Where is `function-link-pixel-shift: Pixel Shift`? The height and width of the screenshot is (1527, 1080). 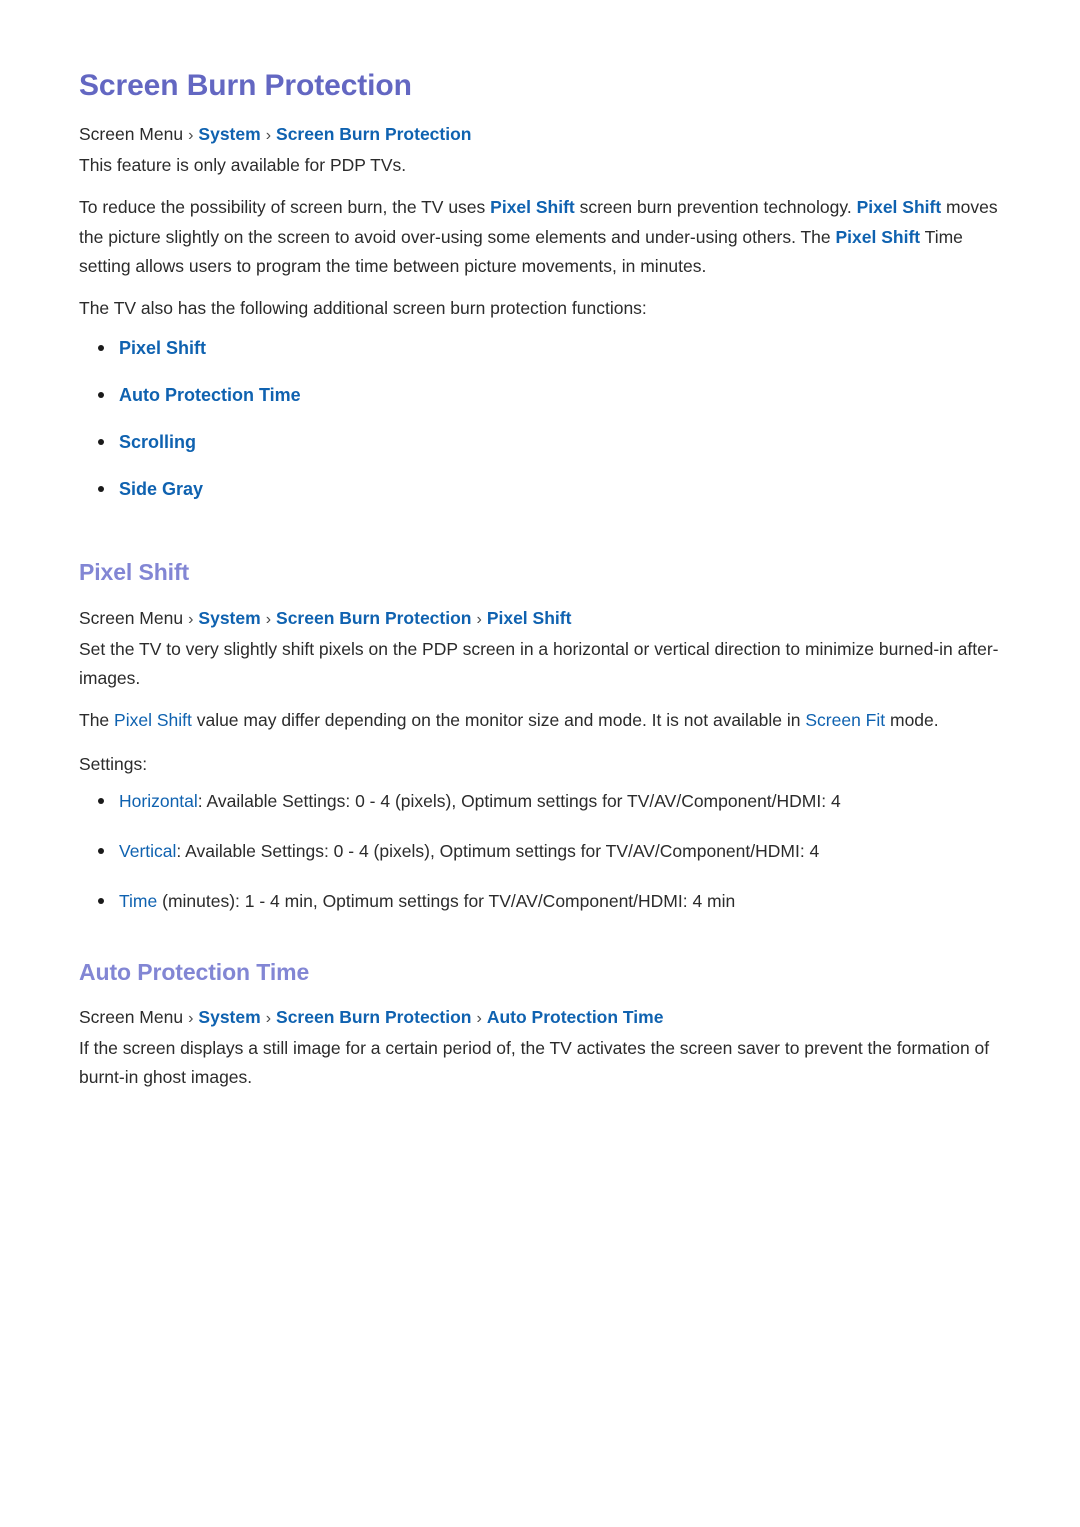
function-link-pixel-shift: Pixel Shift is located at coordinates (162, 348).